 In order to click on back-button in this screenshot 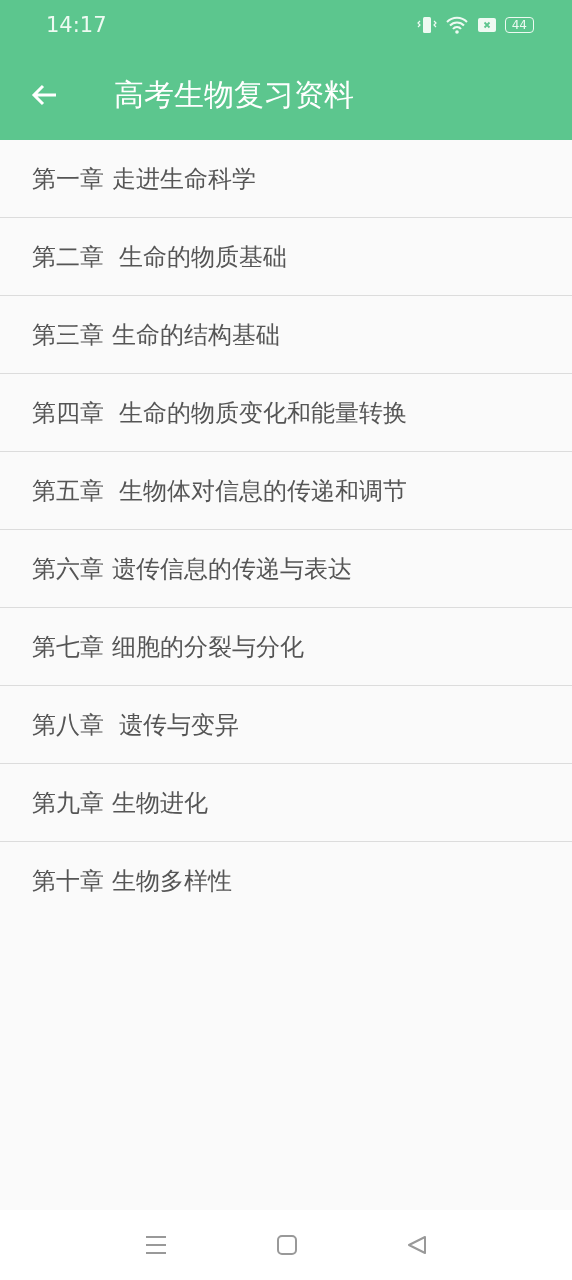, I will do `click(44, 95)`.